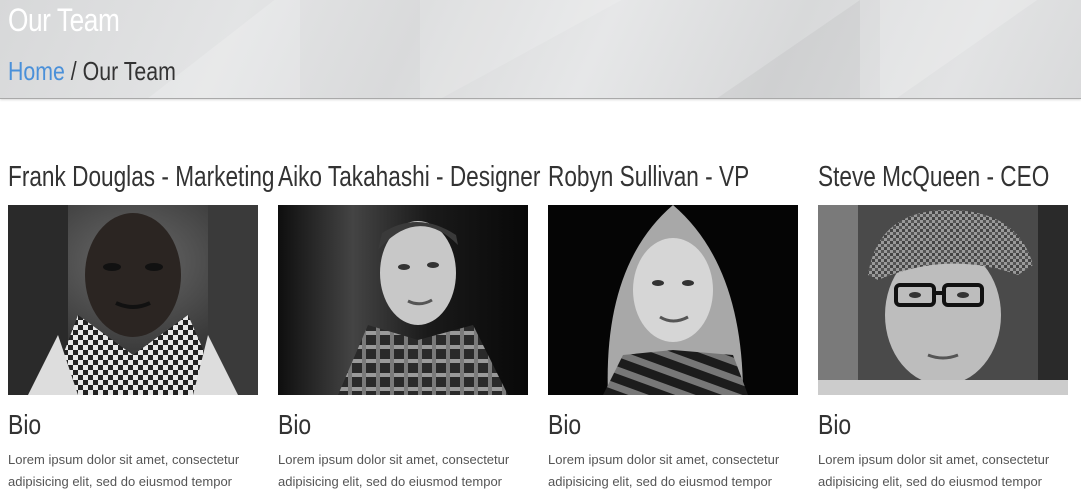 The height and width of the screenshot is (494, 1081). Describe the element at coordinates (64, 20) in the screenshot. I see `page-title: Our Team` at that location.